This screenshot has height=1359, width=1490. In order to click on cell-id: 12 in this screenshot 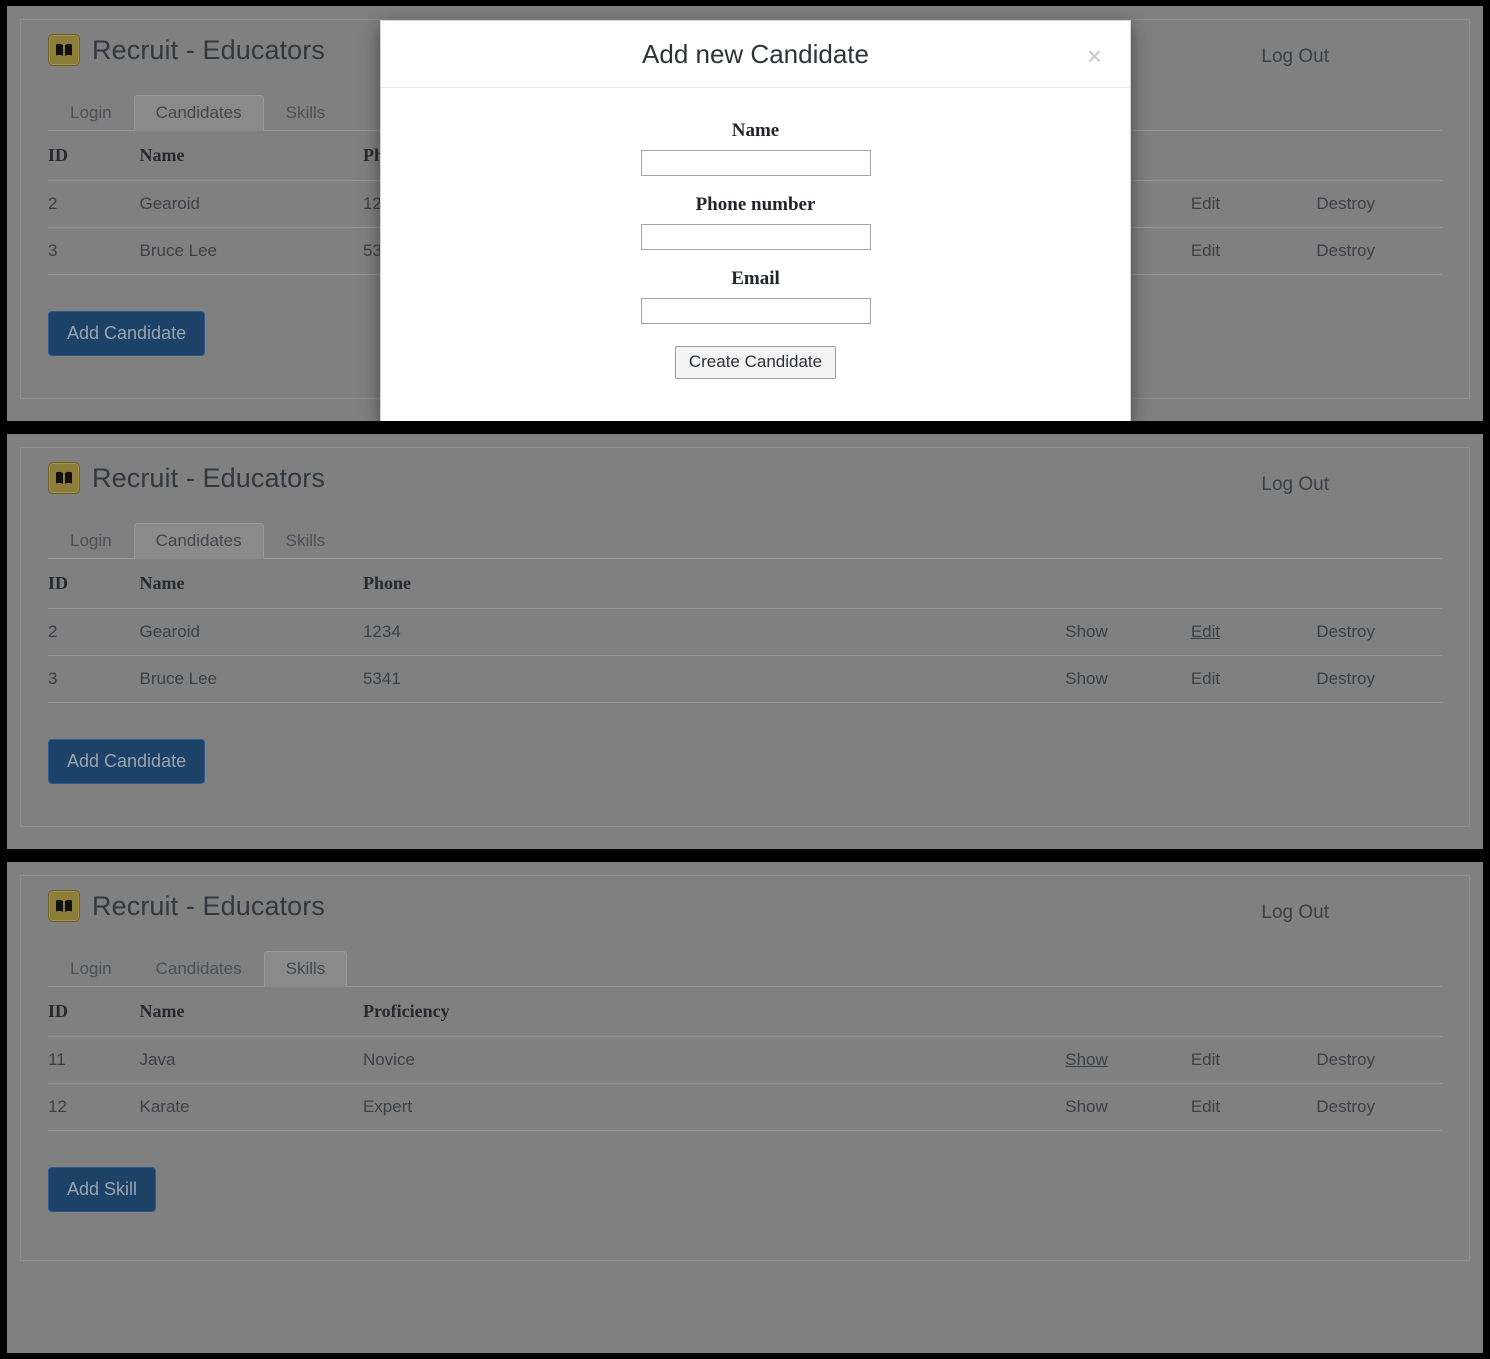, I will do `click(94, 1107)`.